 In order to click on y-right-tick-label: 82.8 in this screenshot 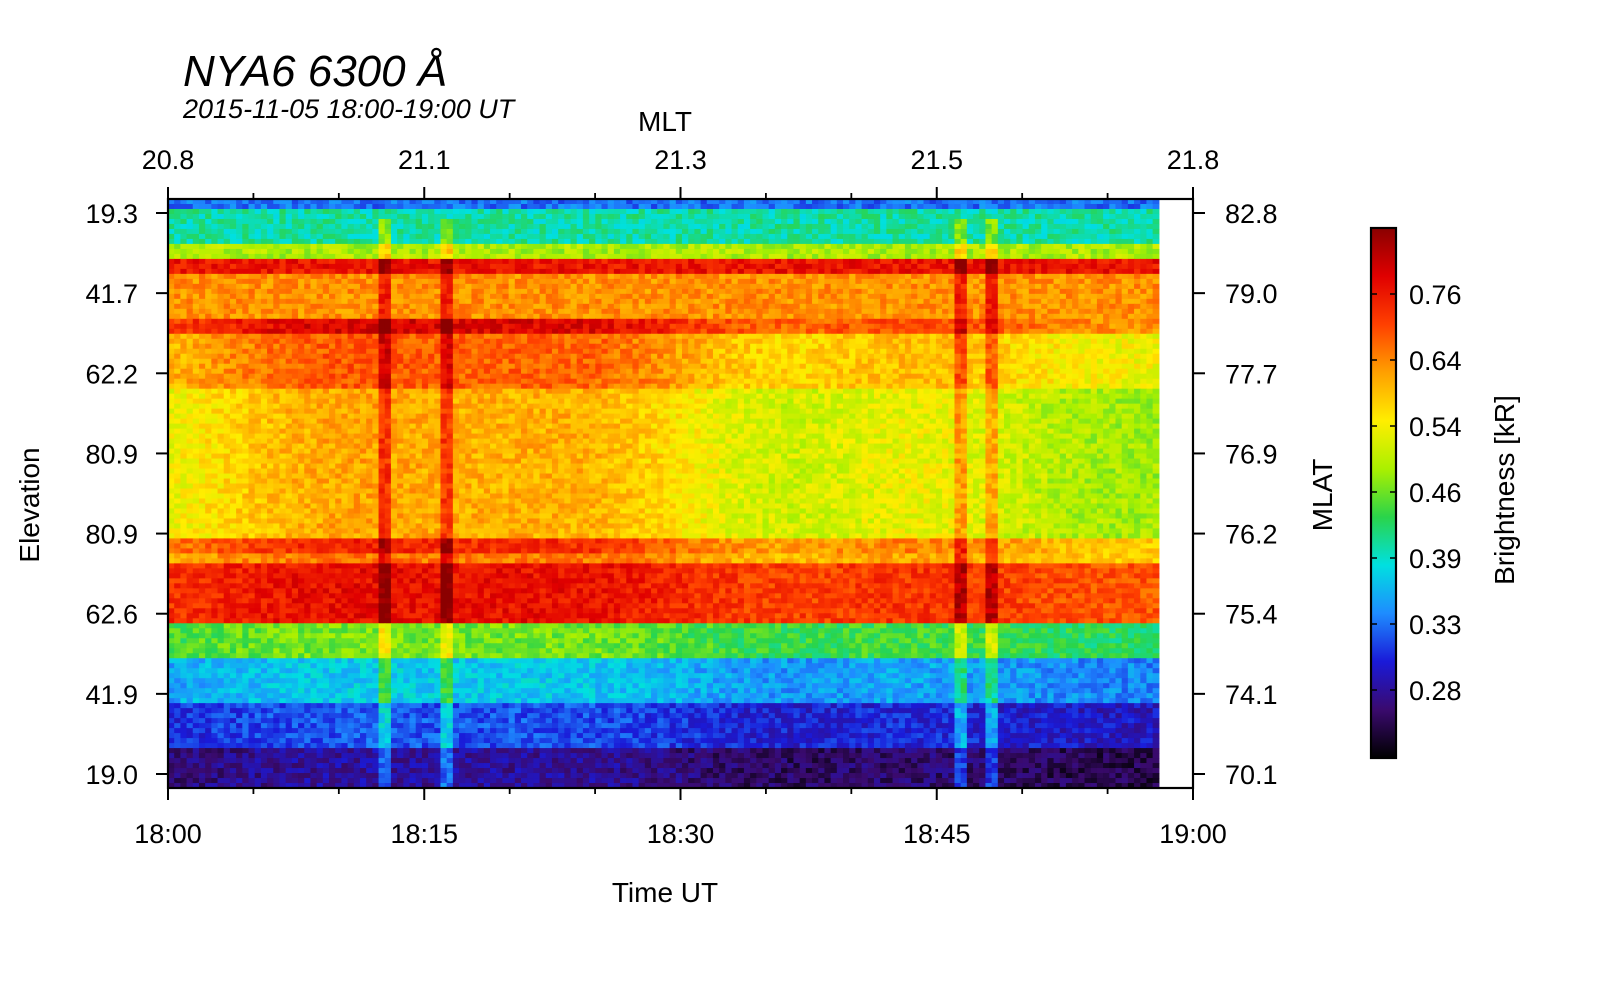, I will do `click(1251, 214)`.